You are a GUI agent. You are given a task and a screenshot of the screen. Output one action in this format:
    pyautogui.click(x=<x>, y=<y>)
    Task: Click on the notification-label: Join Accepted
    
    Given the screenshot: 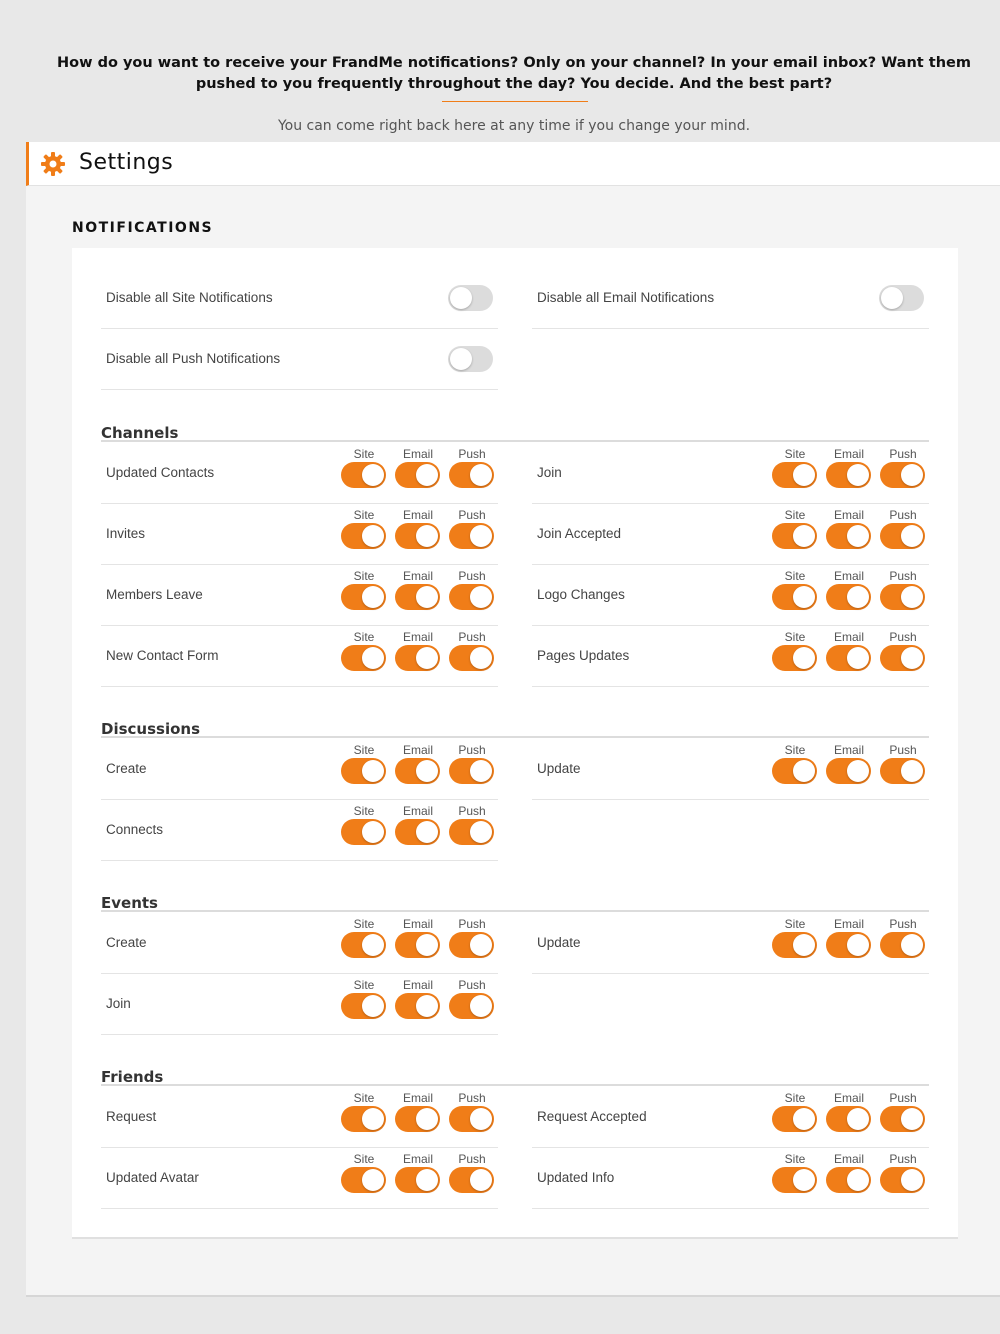 What is the action you would take?
    pyautogui.click(x=579, y=533)
    